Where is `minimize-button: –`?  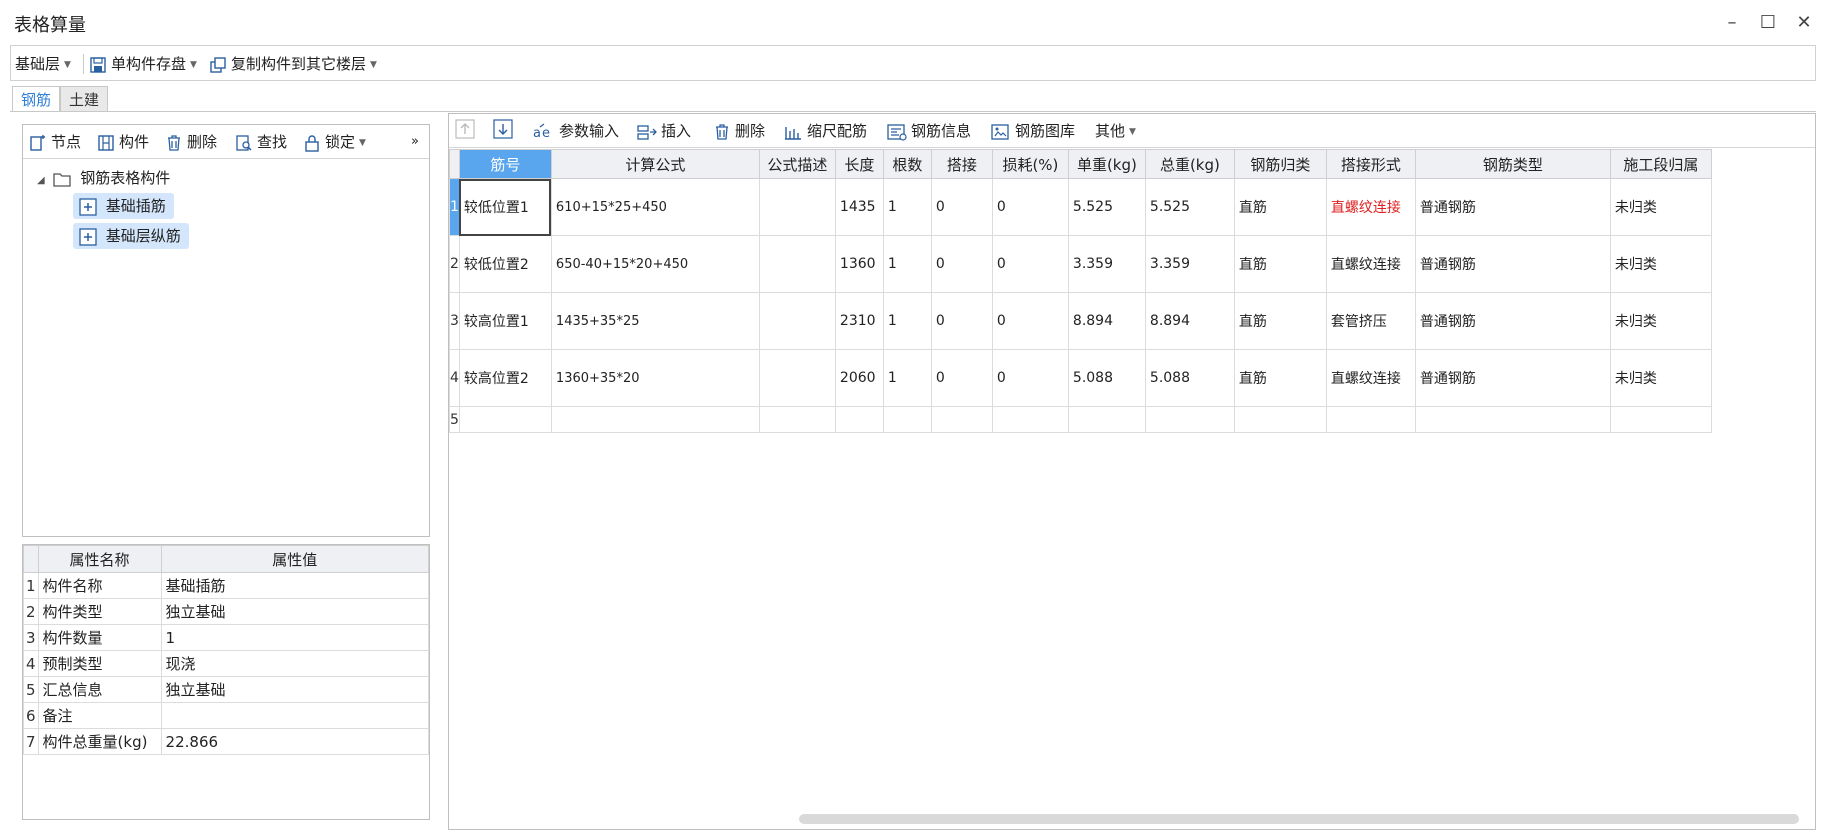 minimize-button: – is located at coordinates (1732, 23).